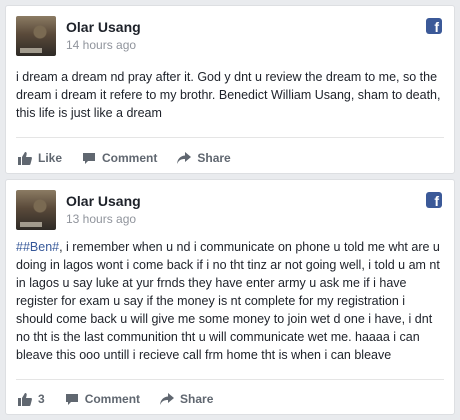  What do you see at coordinates (50, 158) in the screenshot?
I see `like-label: Like` at bounding box center [50, 158].